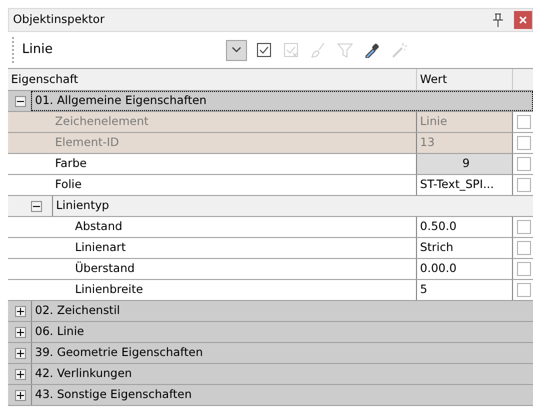  What do you see at coordinates (244, 269) in the screenshot?
I see `property-name: Überstand` at bounding box center [244, 269].